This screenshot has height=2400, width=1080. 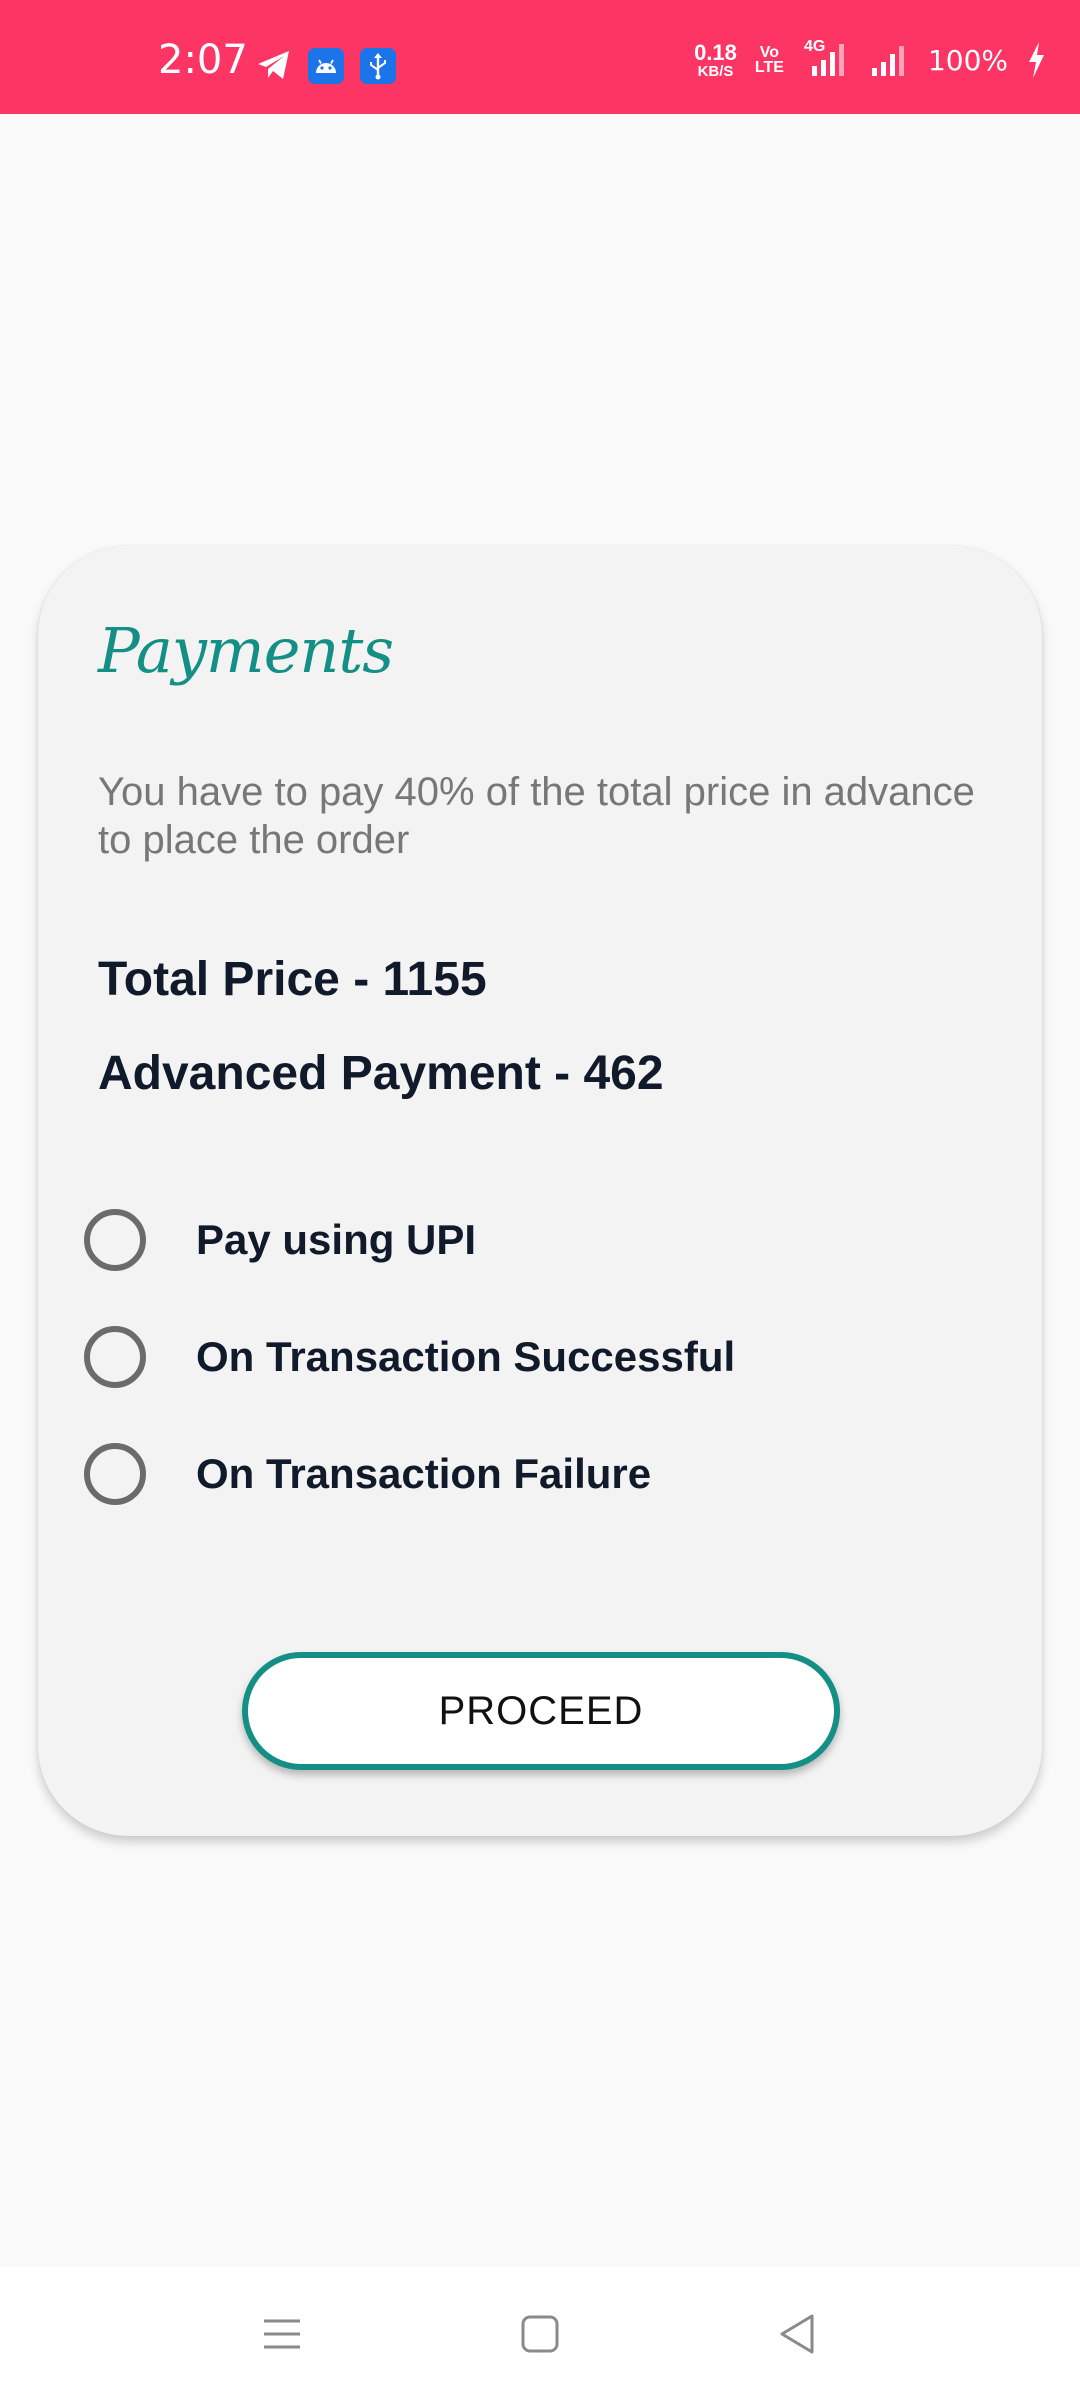 What do you see at coordinates (424, 1473) in the screenshot?
I see `radio-label: On Transaction Failure` at bounding box center [424, 1473].